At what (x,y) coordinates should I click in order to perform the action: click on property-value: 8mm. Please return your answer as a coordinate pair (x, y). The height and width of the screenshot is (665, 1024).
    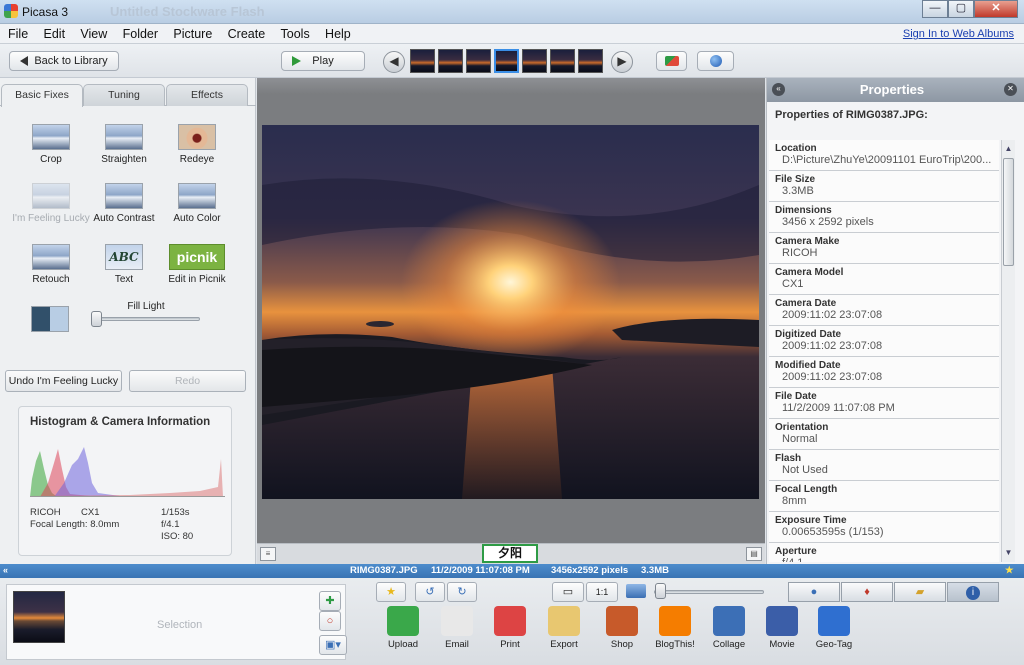
    Looking at the image, I should click on (794, 501).